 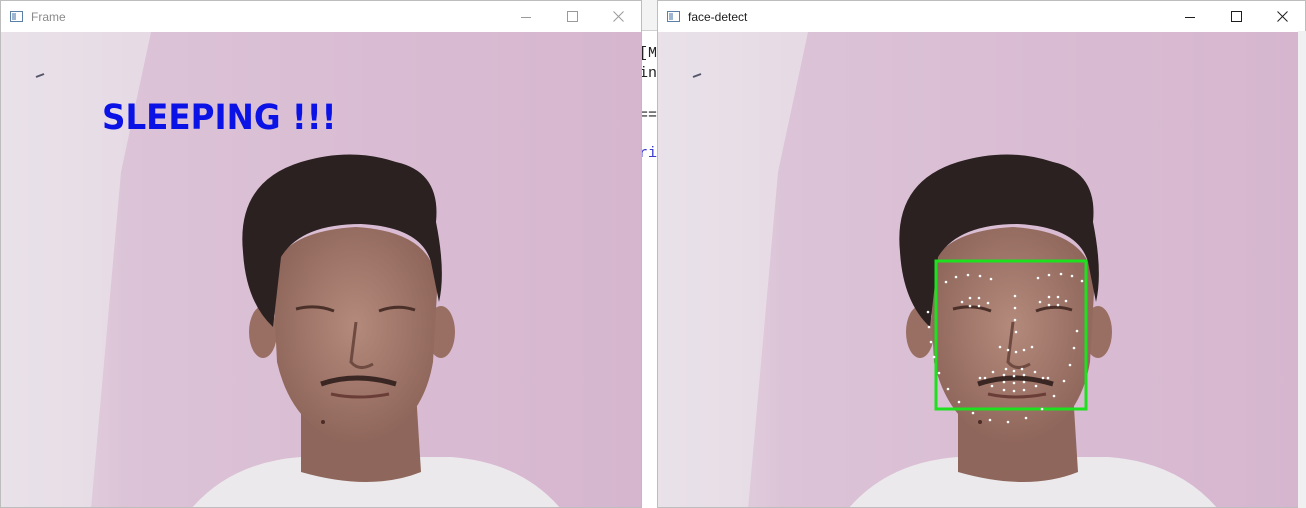 I want to click on window-title: face-detect, so click(x=718, y=16).